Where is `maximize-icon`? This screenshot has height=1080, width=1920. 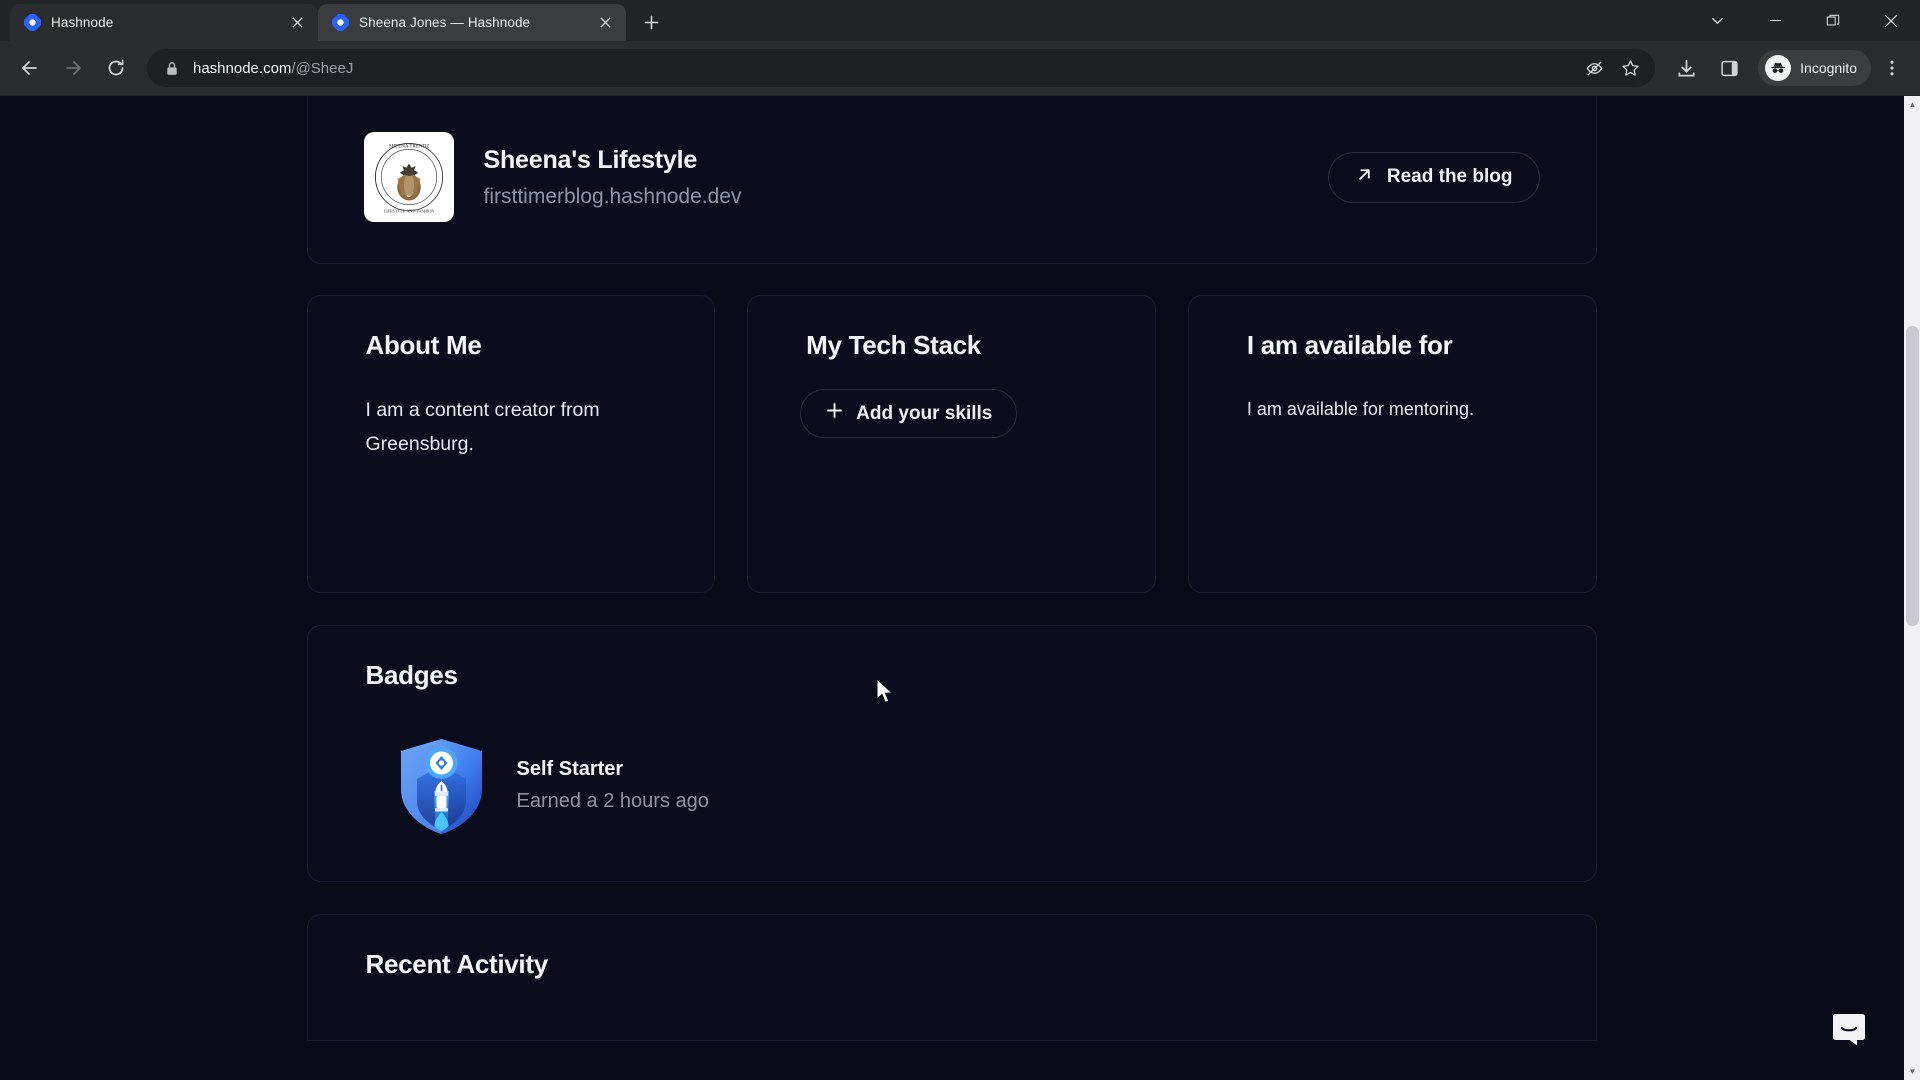 maximize-icon is located at coordinates (1833, 20).